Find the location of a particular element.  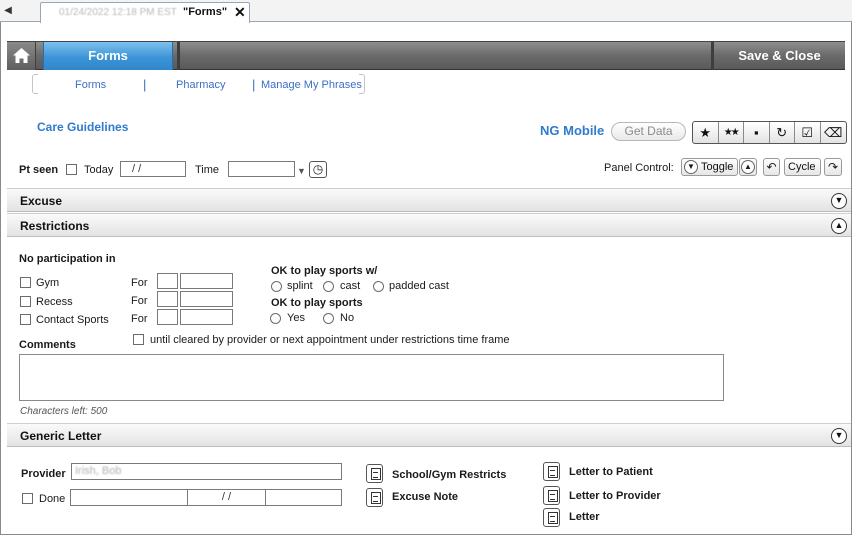

toggle-button: ▼ Toggle is located at coordinates (709, 167).